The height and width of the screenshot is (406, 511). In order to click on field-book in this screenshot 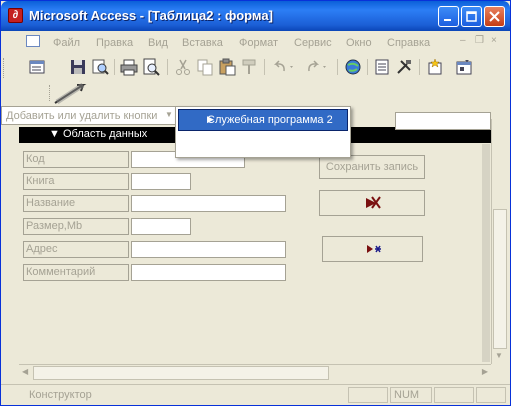, I will do `click(161, 181)`.